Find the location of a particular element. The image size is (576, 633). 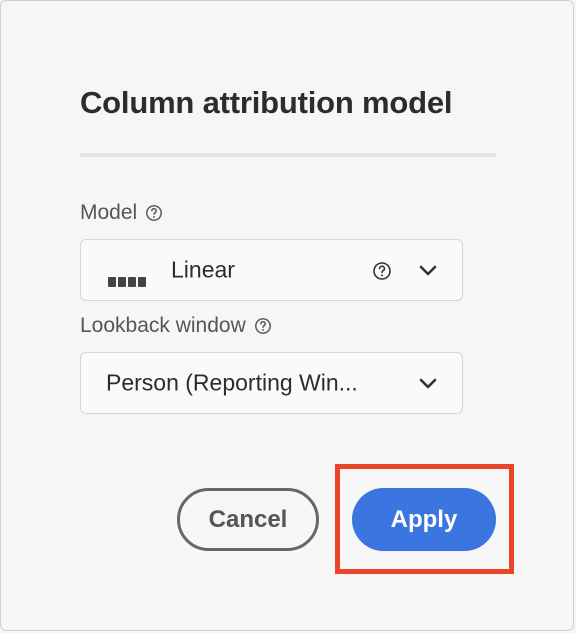

model-help-icon is located at coordinates (154, 213).